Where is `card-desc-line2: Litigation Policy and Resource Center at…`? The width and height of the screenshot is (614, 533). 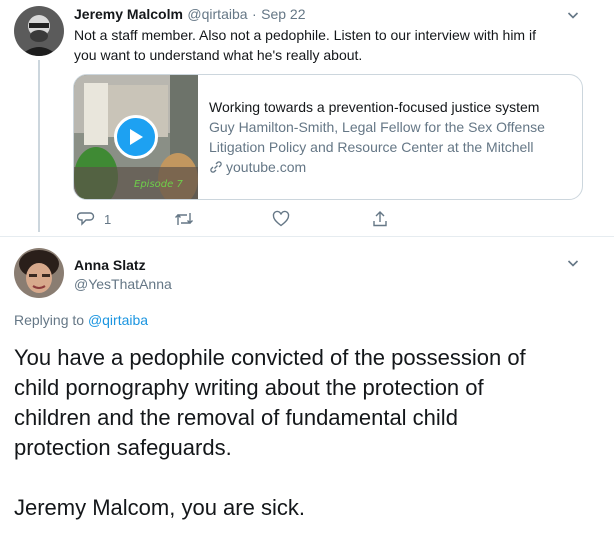
card-desc-line2: Litigation Policy and Resource Center at… is located at coordinates (371, 147).